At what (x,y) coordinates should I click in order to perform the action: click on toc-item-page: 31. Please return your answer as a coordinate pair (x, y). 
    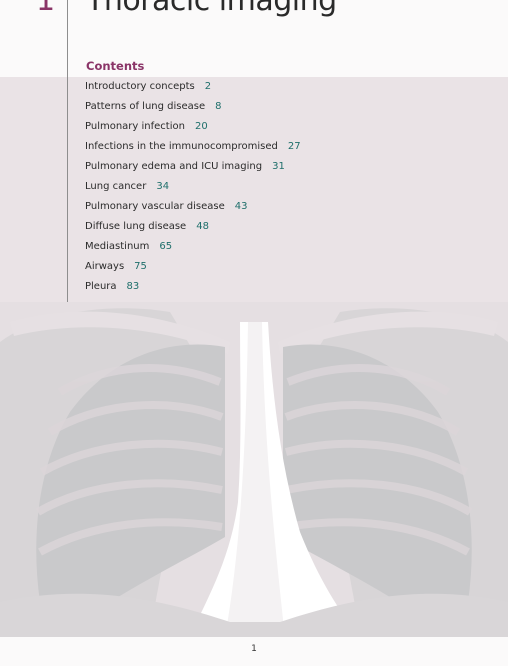
    Looking at the image, I should click on (278, 166).